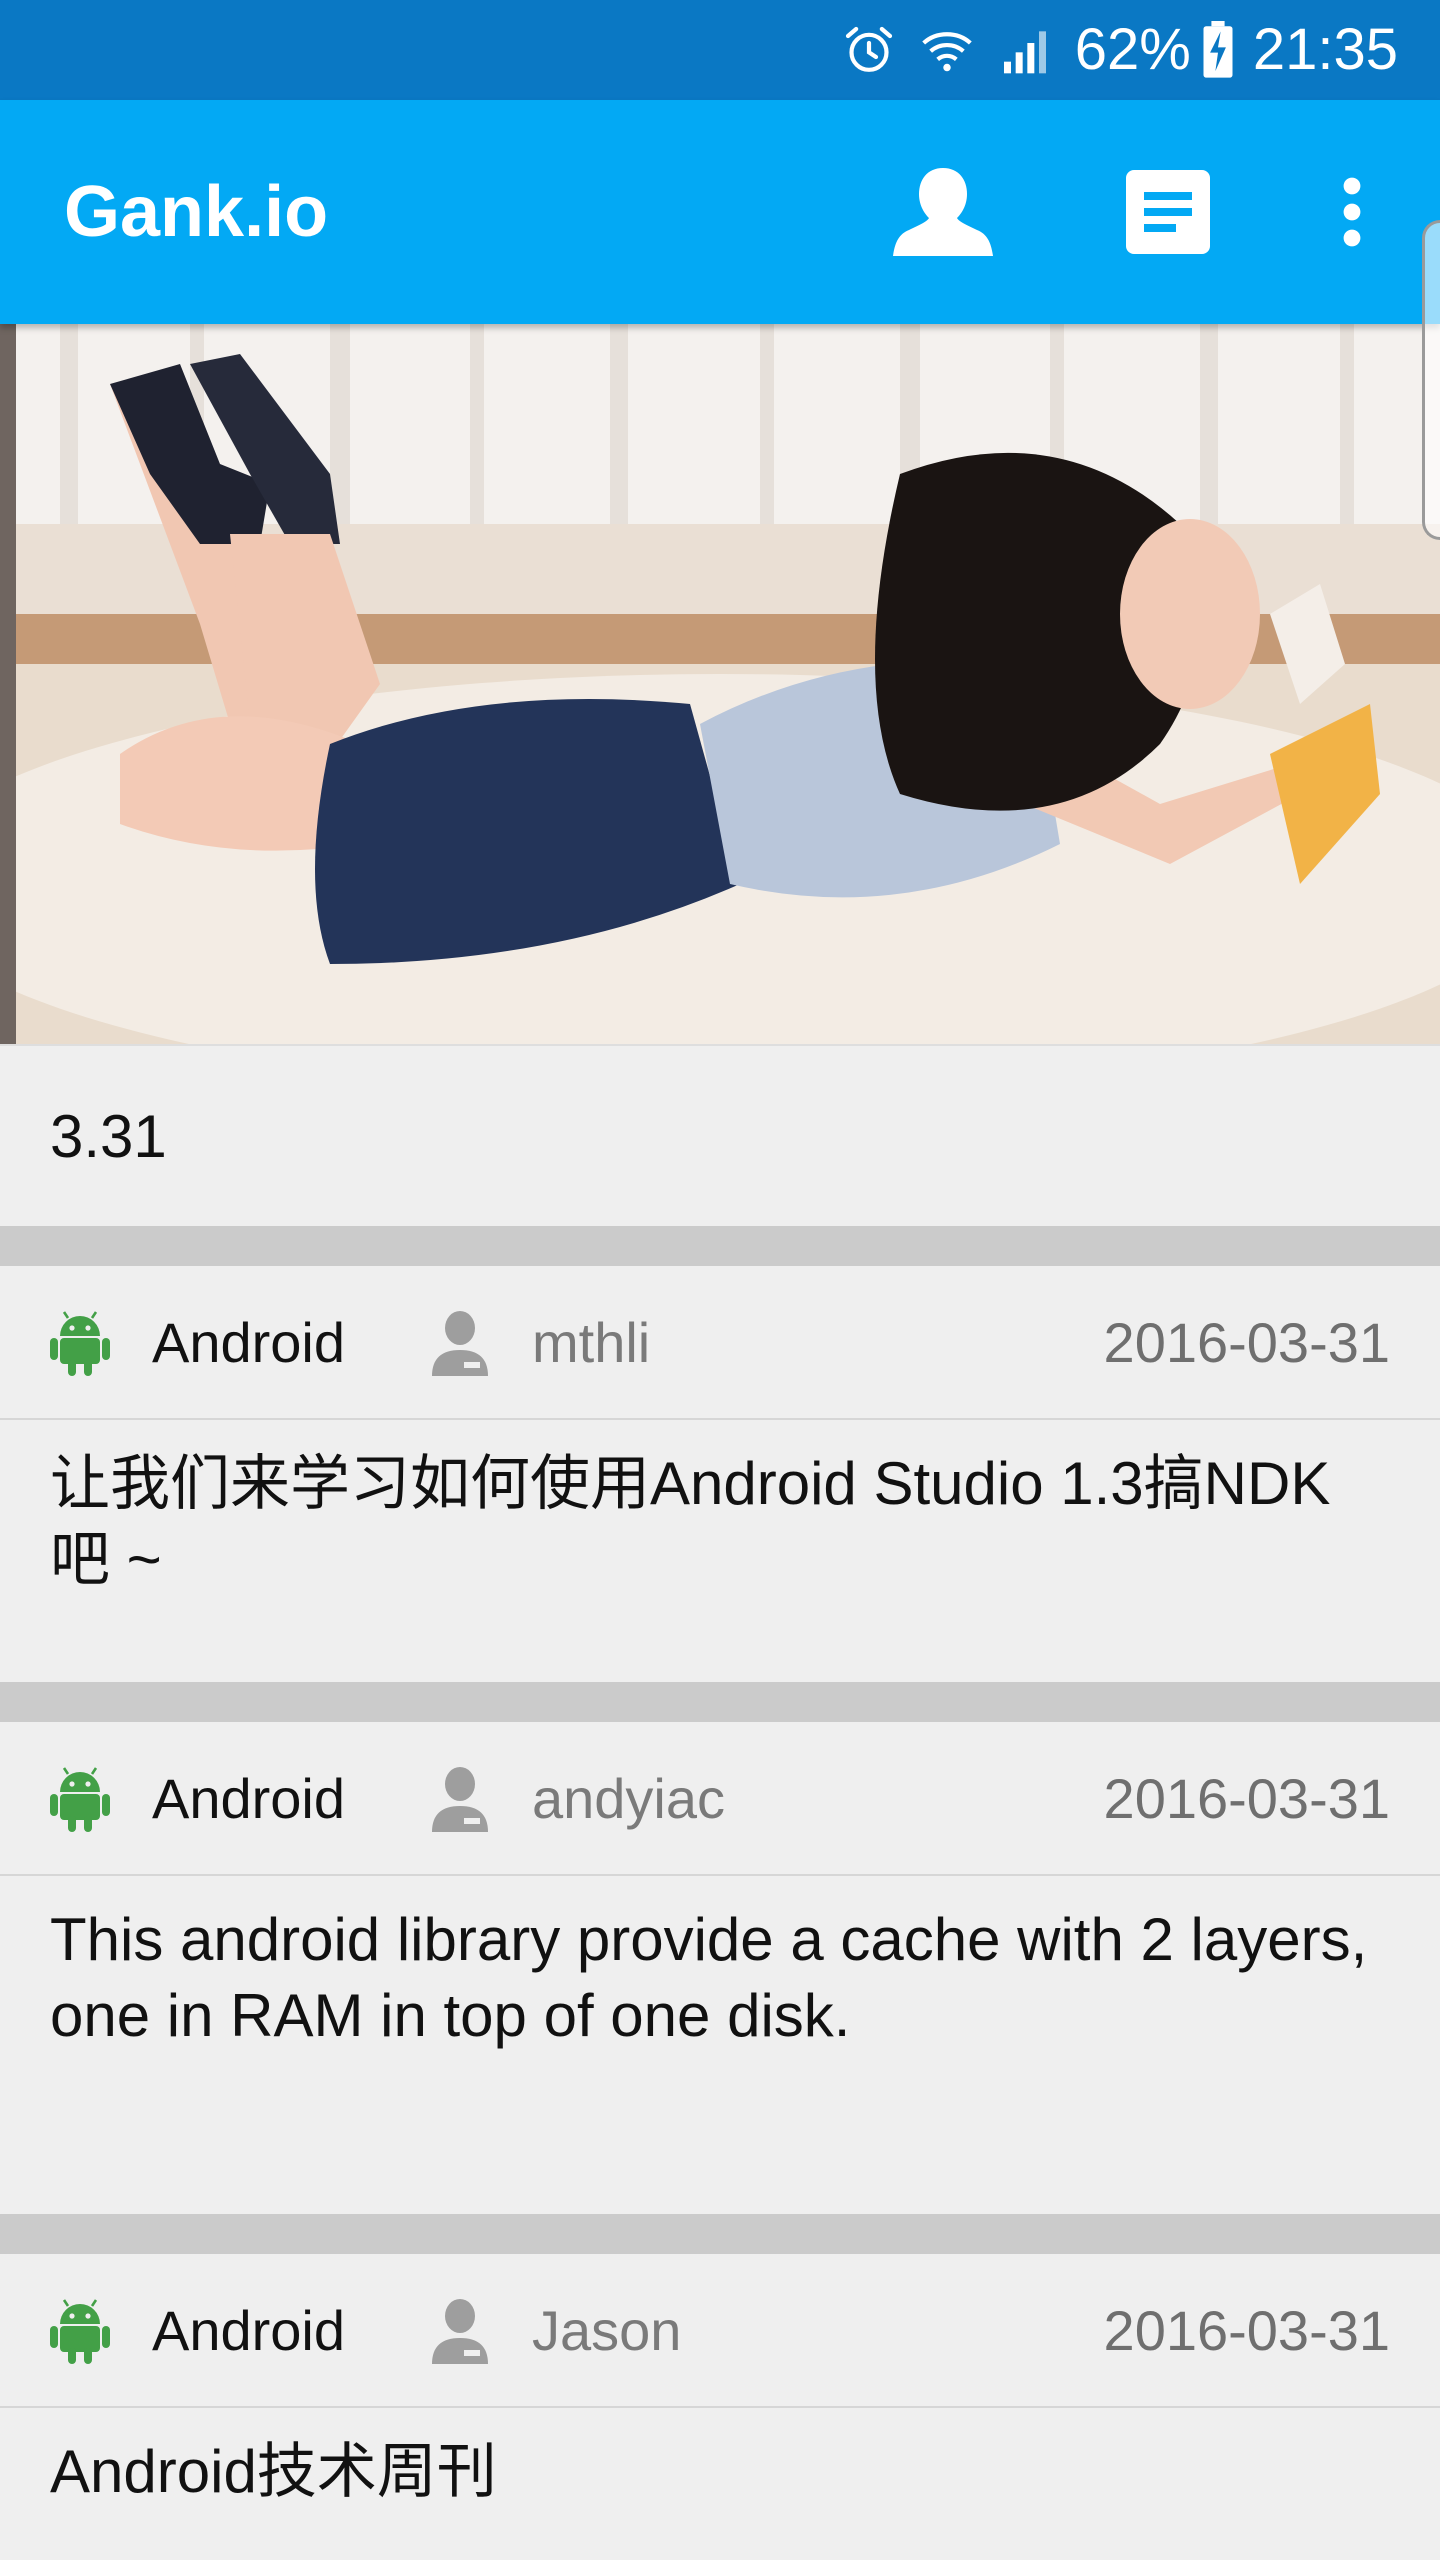 This screenshot has height=2560, width=1440. I want to click on item-meta-row: Android Jason 2016-03-31, so click(720, 2331).